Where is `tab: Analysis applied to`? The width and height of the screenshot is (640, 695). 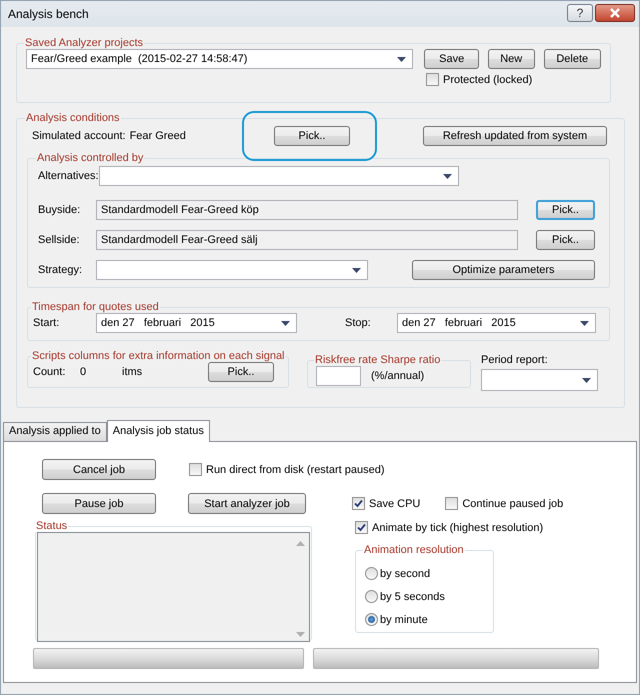
tab: Analysis applied to is located at coordinates (55, 431).